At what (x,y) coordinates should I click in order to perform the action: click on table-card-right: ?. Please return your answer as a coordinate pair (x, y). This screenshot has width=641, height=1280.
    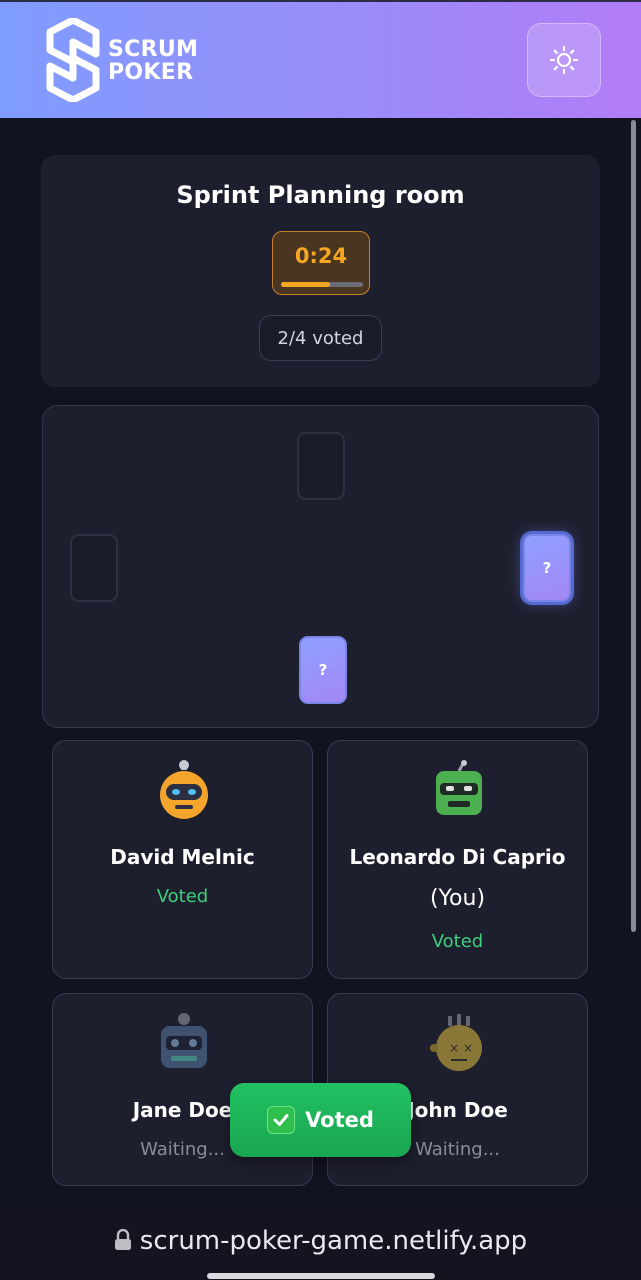
    Looking at the image, I should click on (547, 568).